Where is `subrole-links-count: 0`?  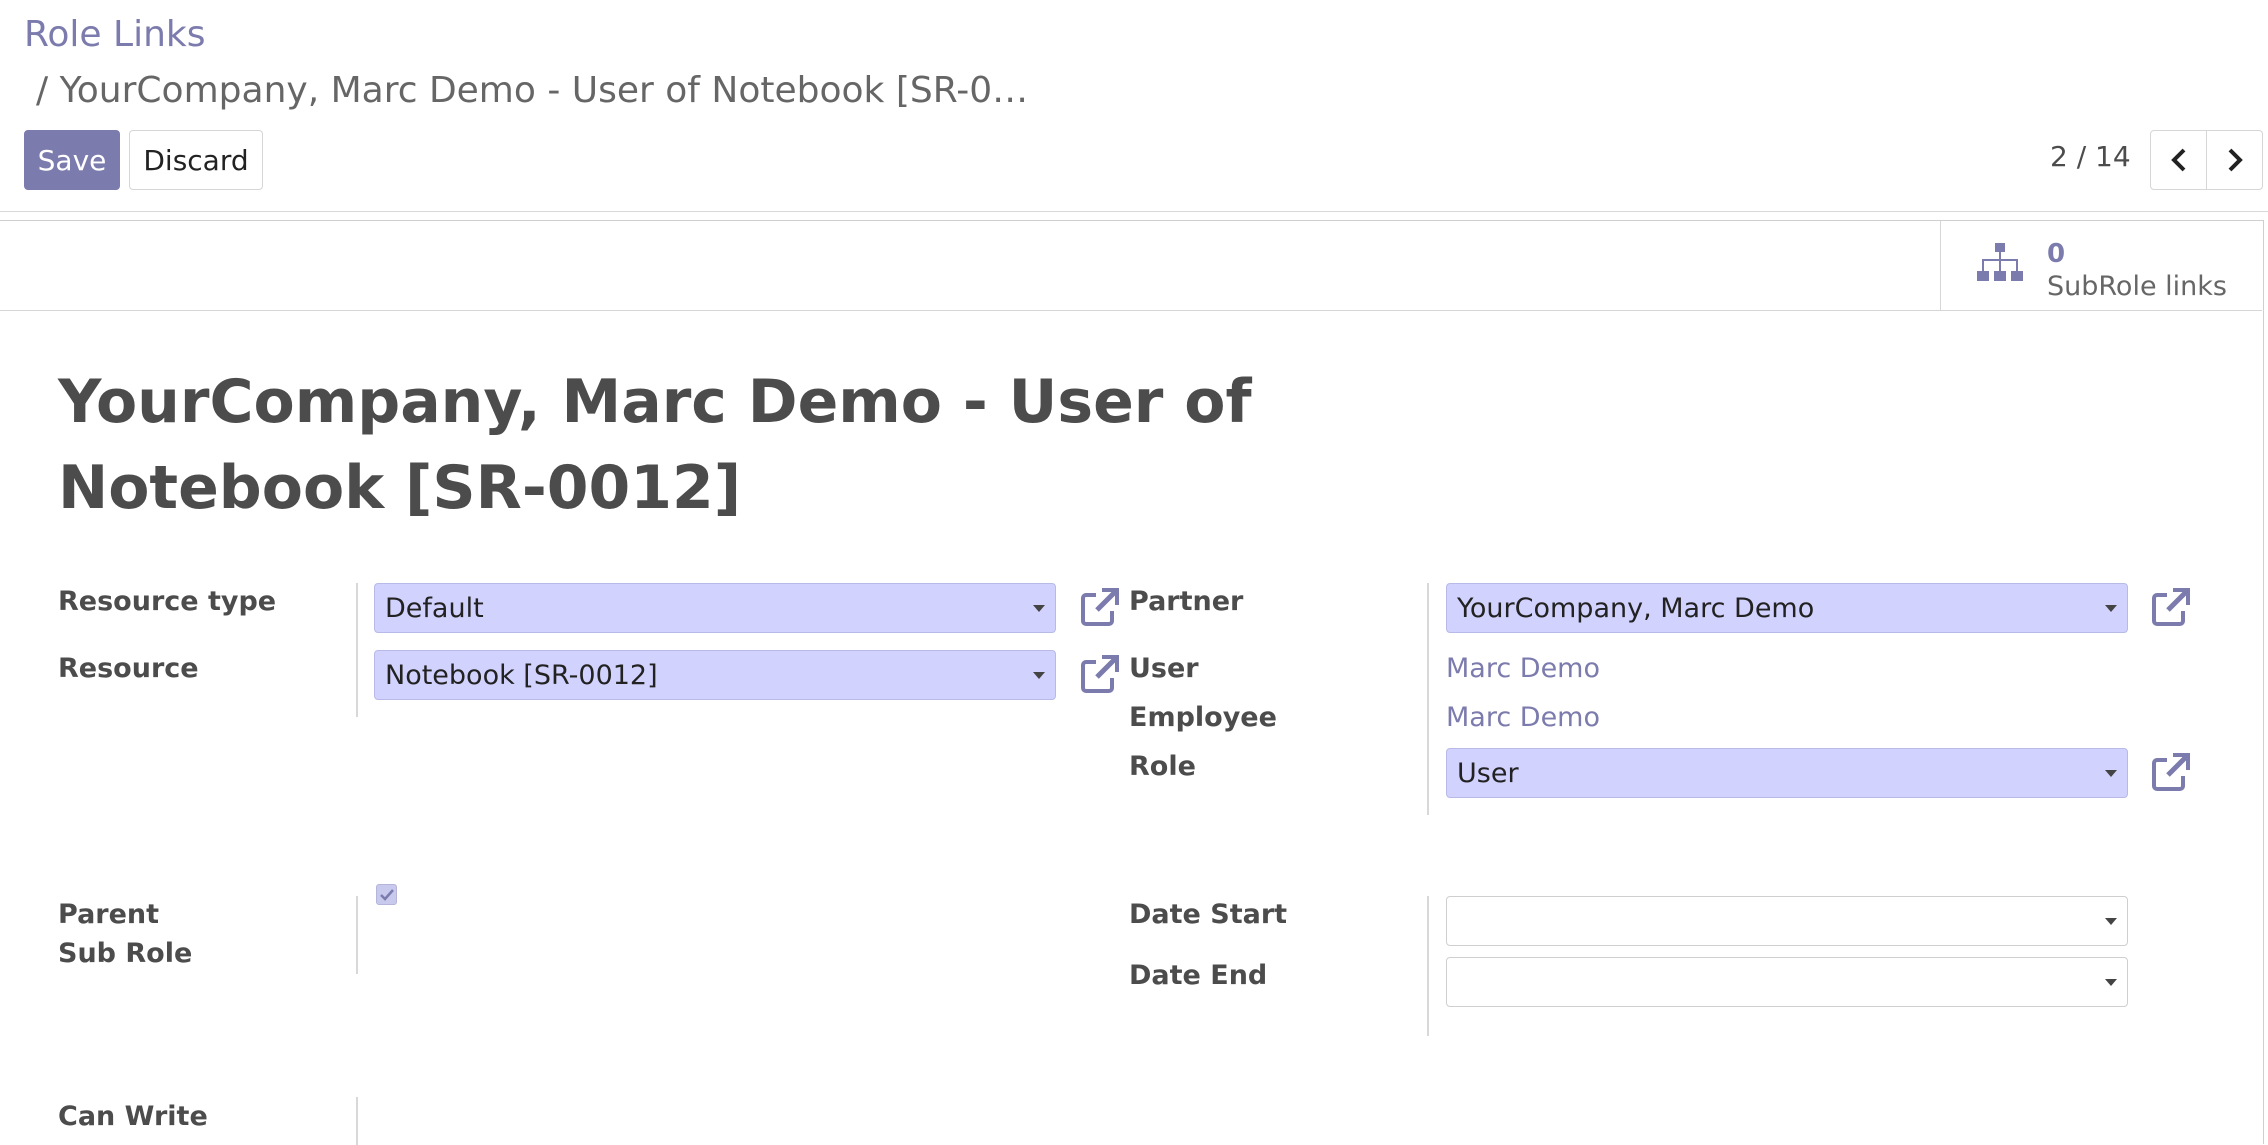 subrole-links-count: 0 is located at coordinates (2056, 254).